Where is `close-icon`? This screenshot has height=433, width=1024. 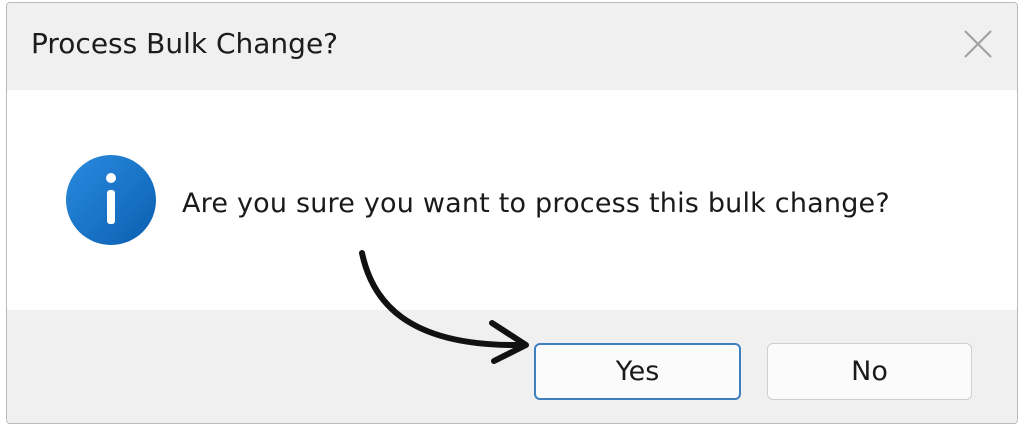 close-icon is located at coordinates (978, 44).